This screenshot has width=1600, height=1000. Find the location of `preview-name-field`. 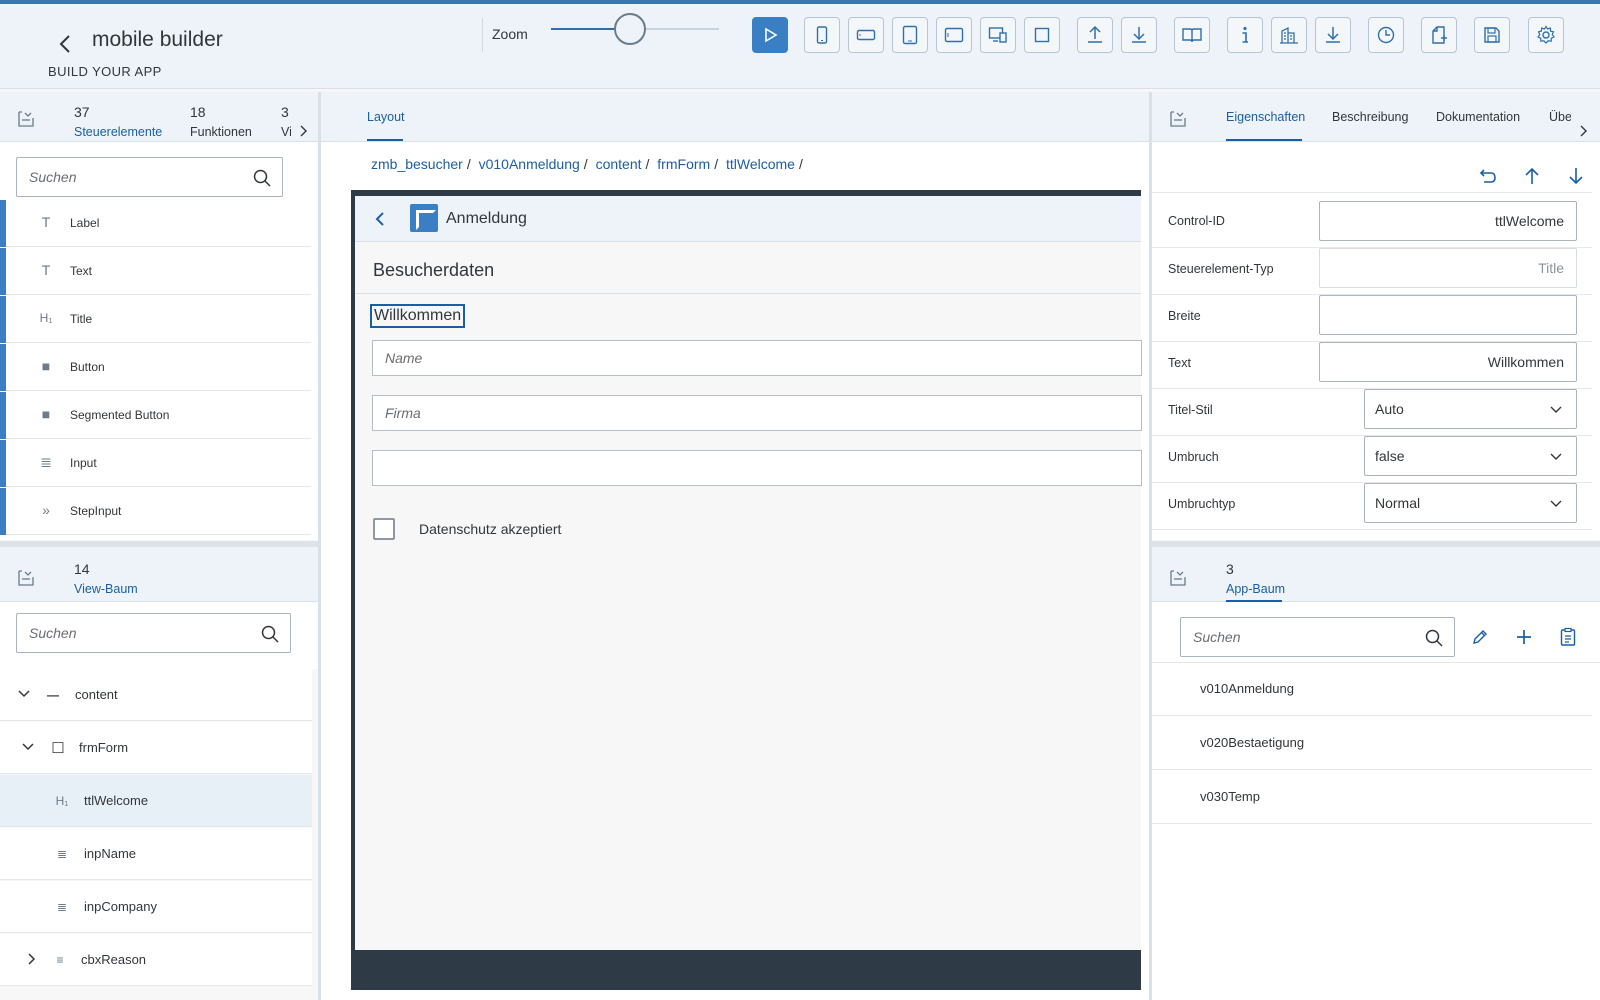

preview-name-field is located at coordinates (757, 358).